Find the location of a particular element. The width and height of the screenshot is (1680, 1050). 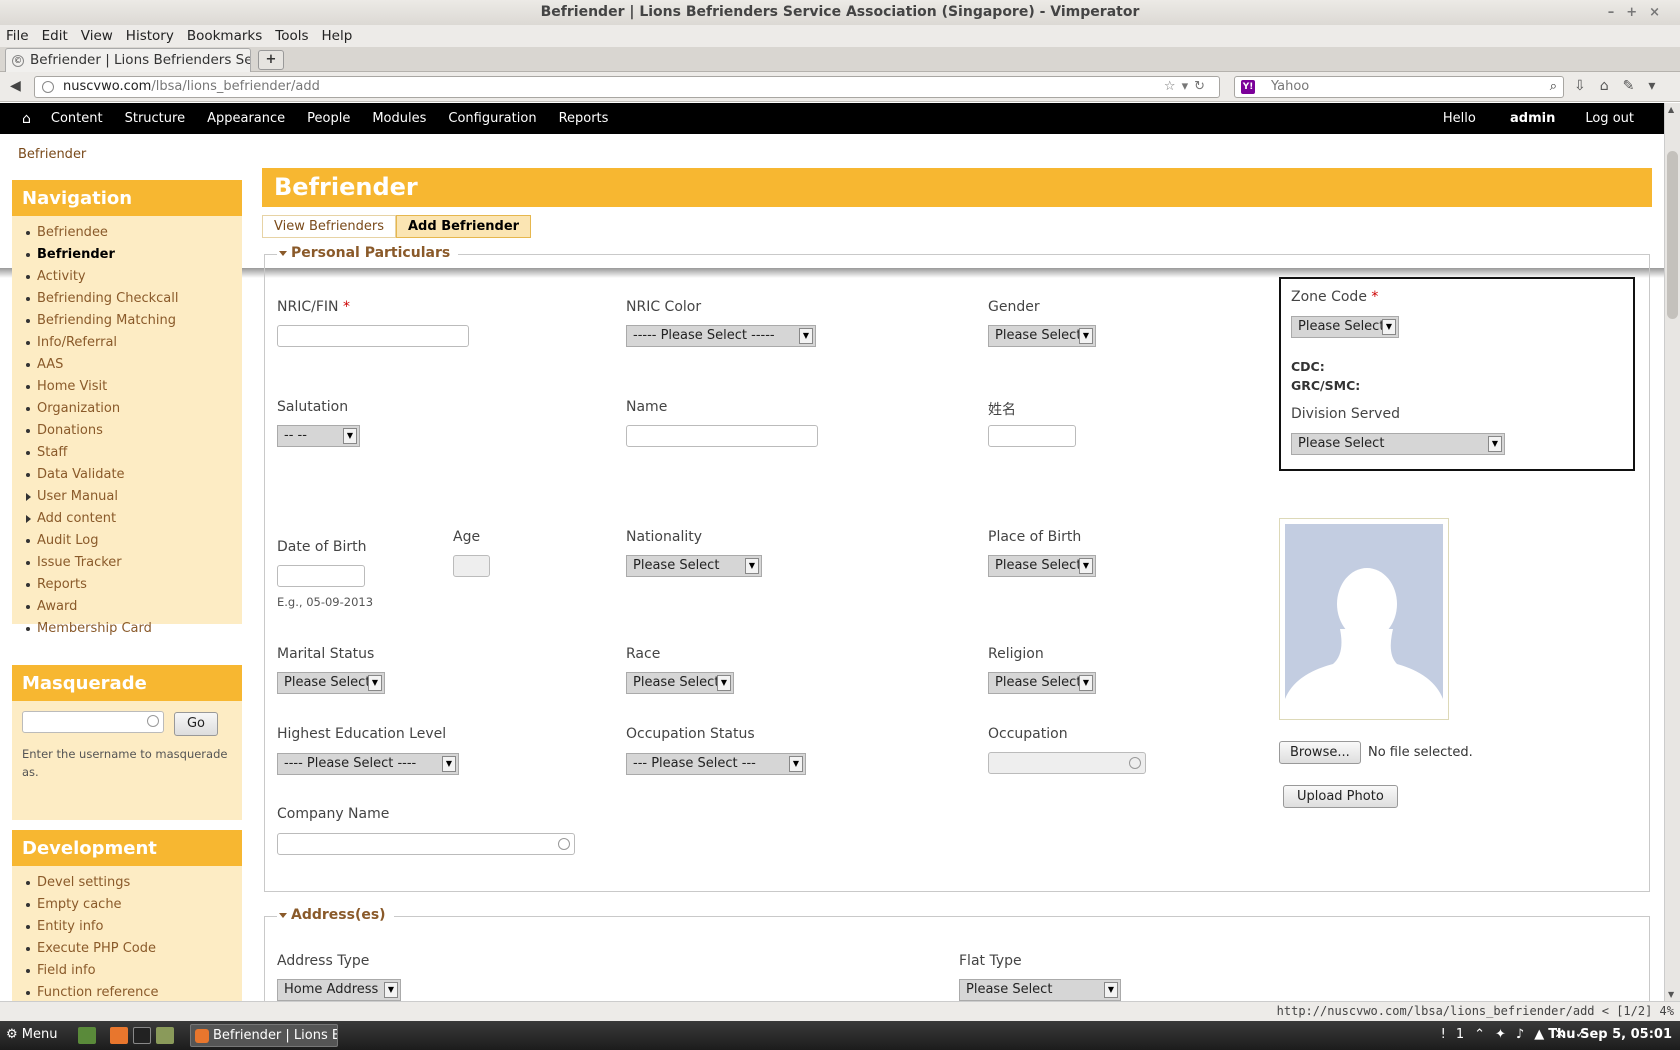

username: admin is located at coordinates (1532, 118).